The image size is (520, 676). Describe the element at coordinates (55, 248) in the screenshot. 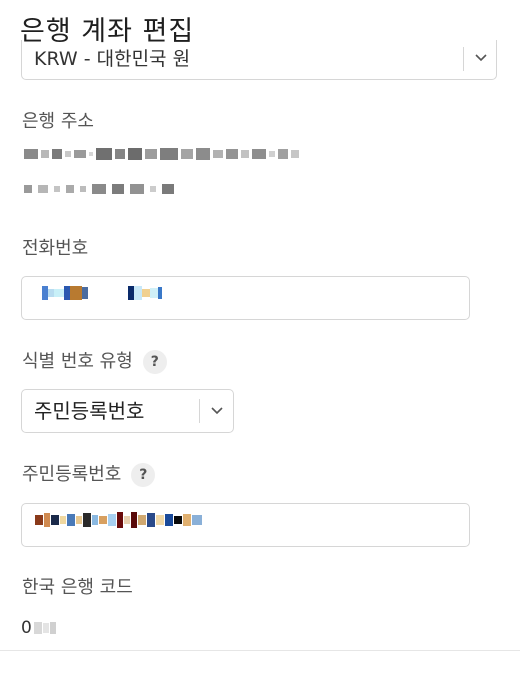

I see `phone-label: 전화번호` at that location.